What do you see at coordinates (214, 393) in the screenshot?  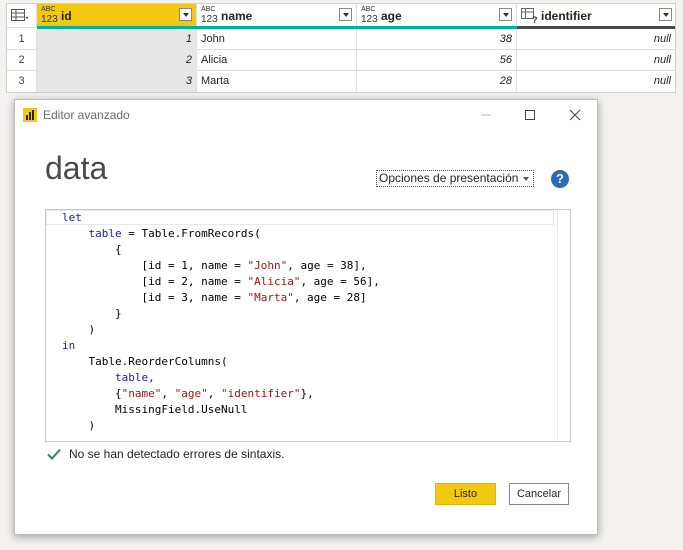 I see `code-line: {"name", "age", "identifier"},` at bounding box center [214, 393].